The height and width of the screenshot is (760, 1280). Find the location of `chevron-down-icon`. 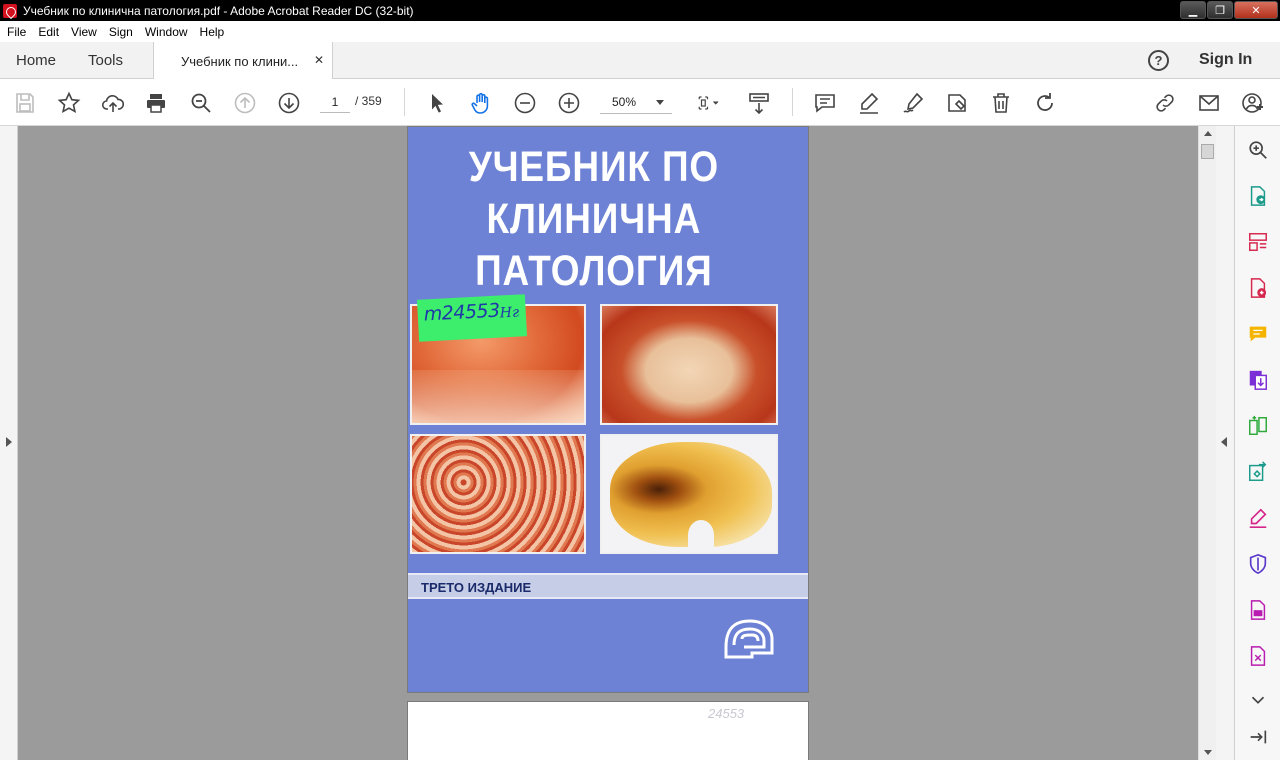

chevron-down-icon is located at coordinates (660, 102).